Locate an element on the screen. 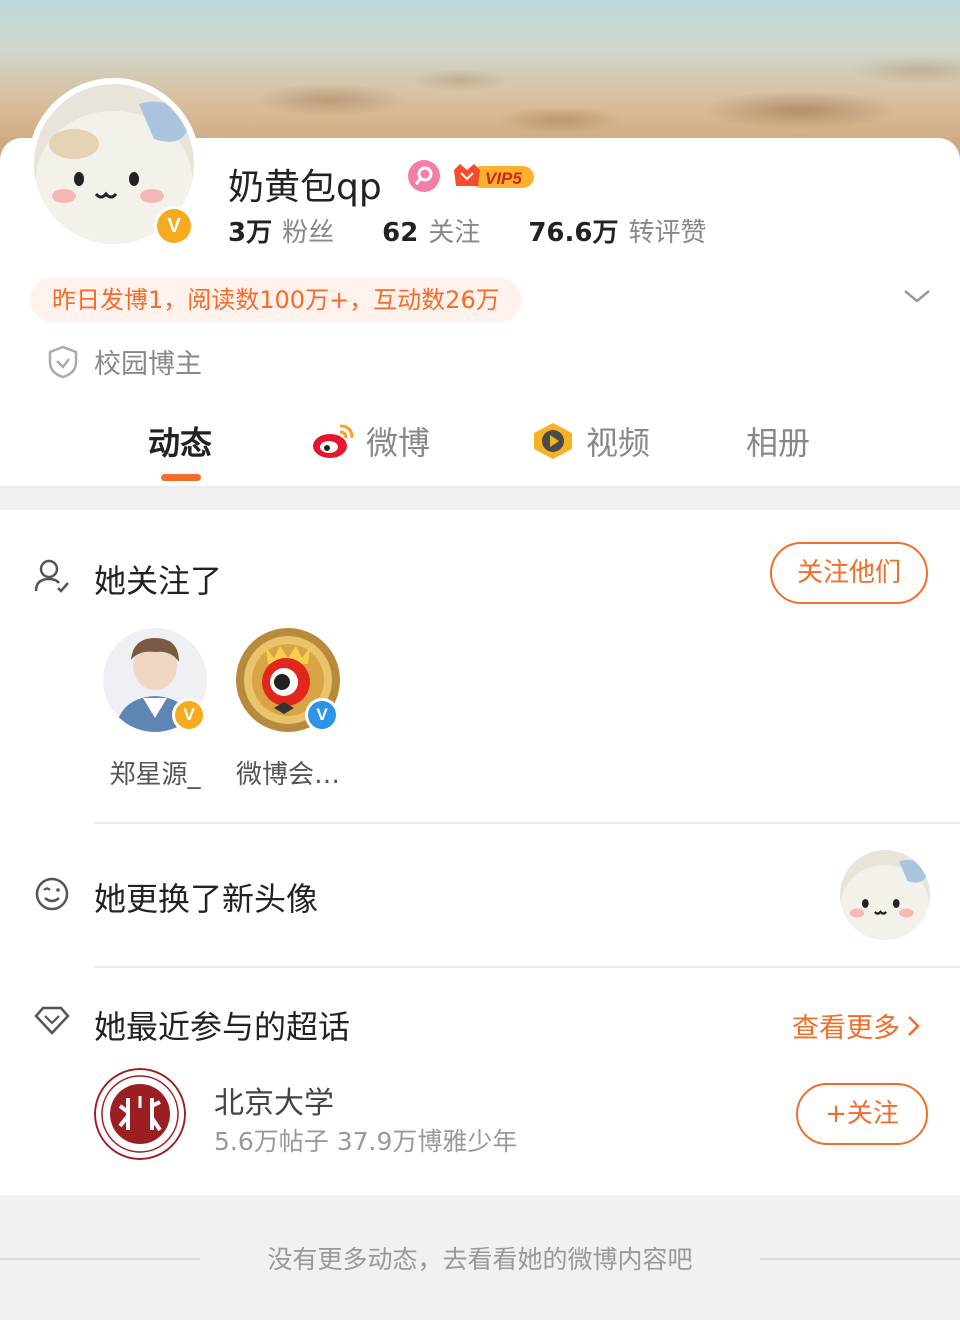 The image size is (960, 1320). stat-label: 关注 is located at coordinates (454, 233).